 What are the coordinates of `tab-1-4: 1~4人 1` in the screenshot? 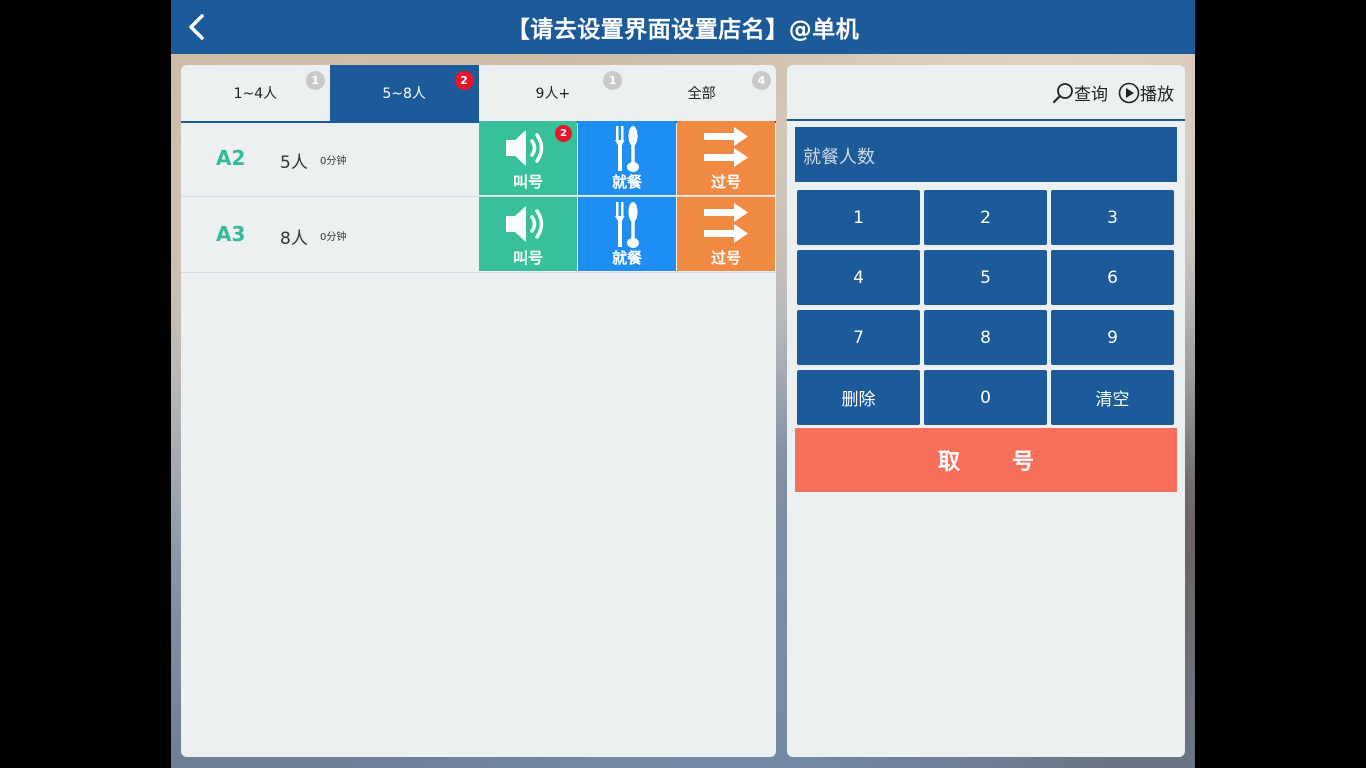 It's located at (255, 93).